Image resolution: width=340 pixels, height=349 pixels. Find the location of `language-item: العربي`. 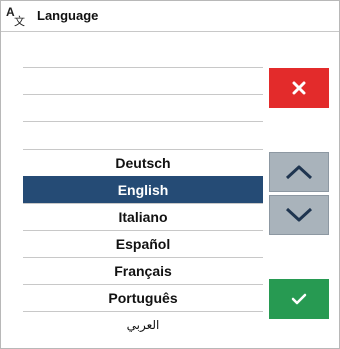

language-item: العربي is located at coordinates (143, 324).